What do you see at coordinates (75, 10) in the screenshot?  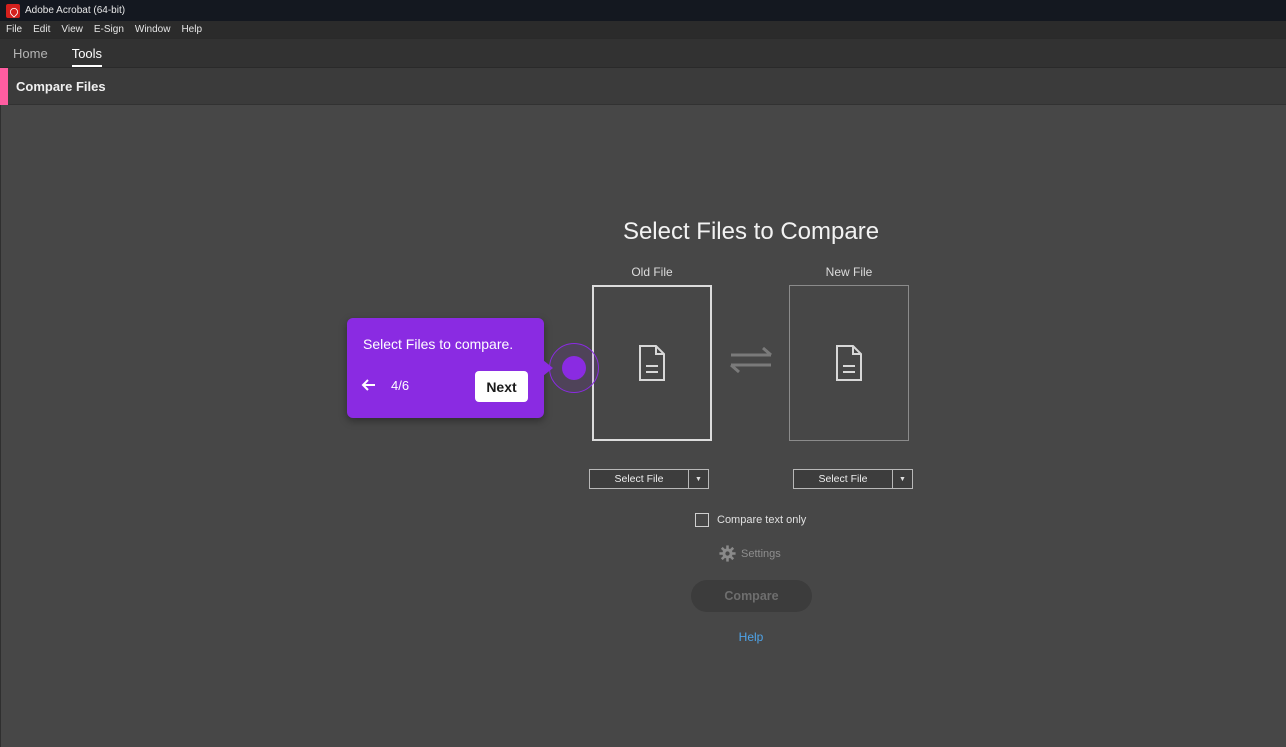 I see `window-title: Adobe Acrobat (64-bit)` at bounding box center [75, 10].